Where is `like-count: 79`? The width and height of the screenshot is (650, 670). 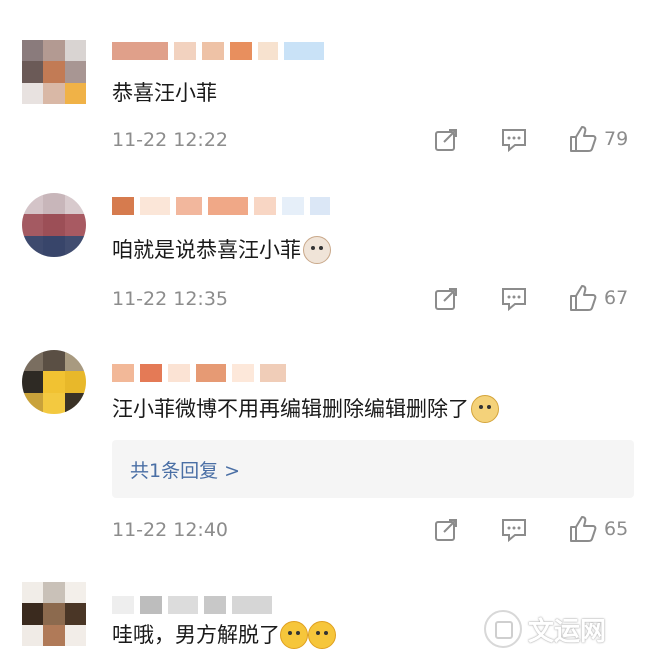 like-count: 79 is located at coordinates (616, 139).